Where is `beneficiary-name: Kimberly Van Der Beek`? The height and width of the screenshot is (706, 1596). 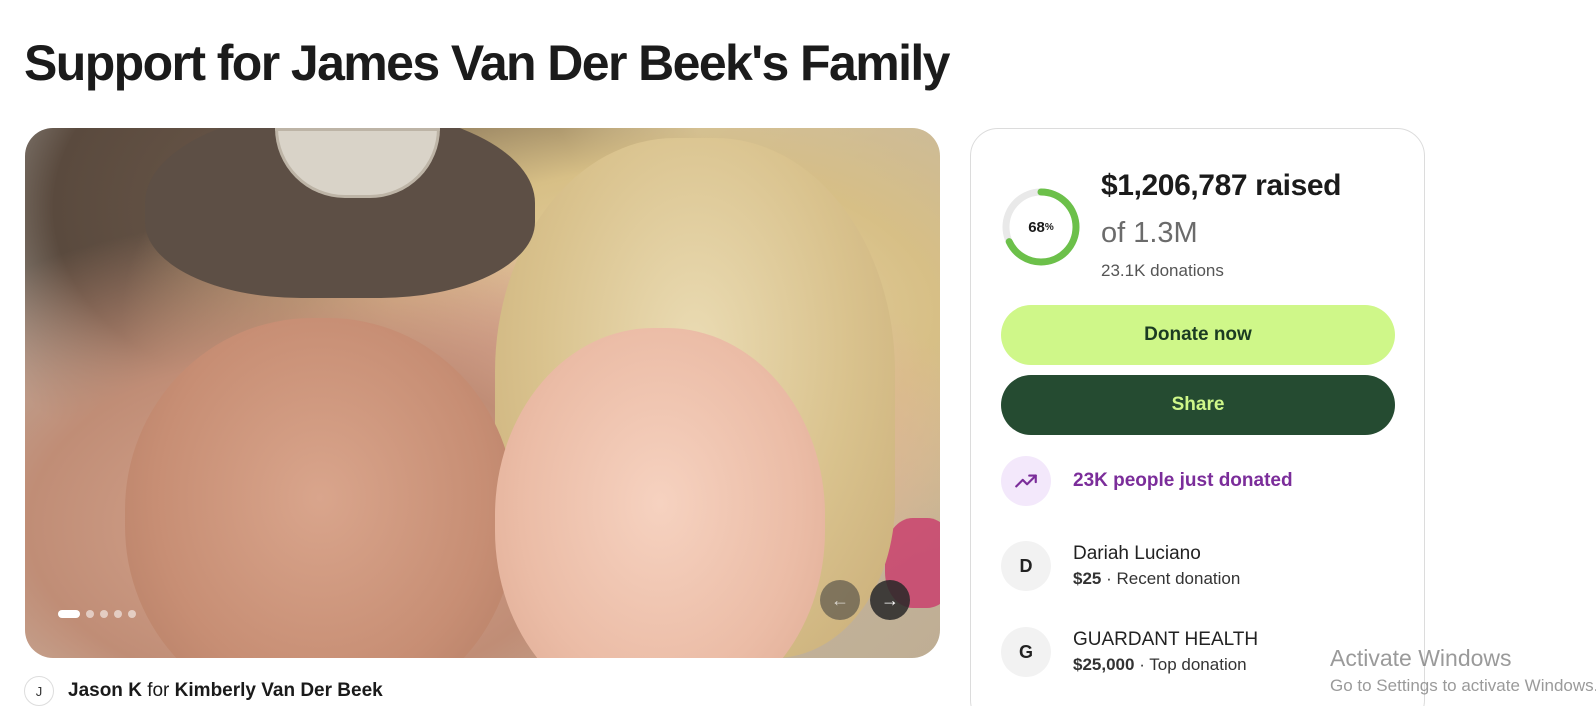
beneficiary-name: Kimberly Van Der Beek is located at coordinates (279, 690).